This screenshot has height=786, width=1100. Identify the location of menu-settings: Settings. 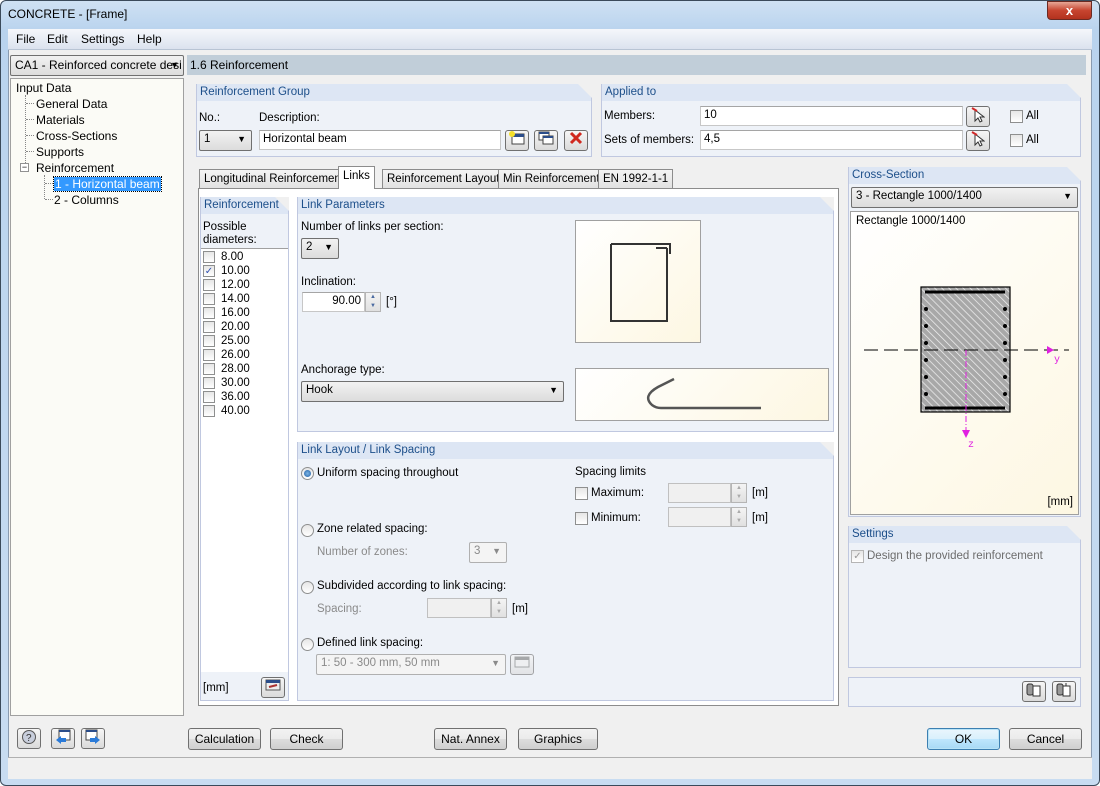
(102, 39).